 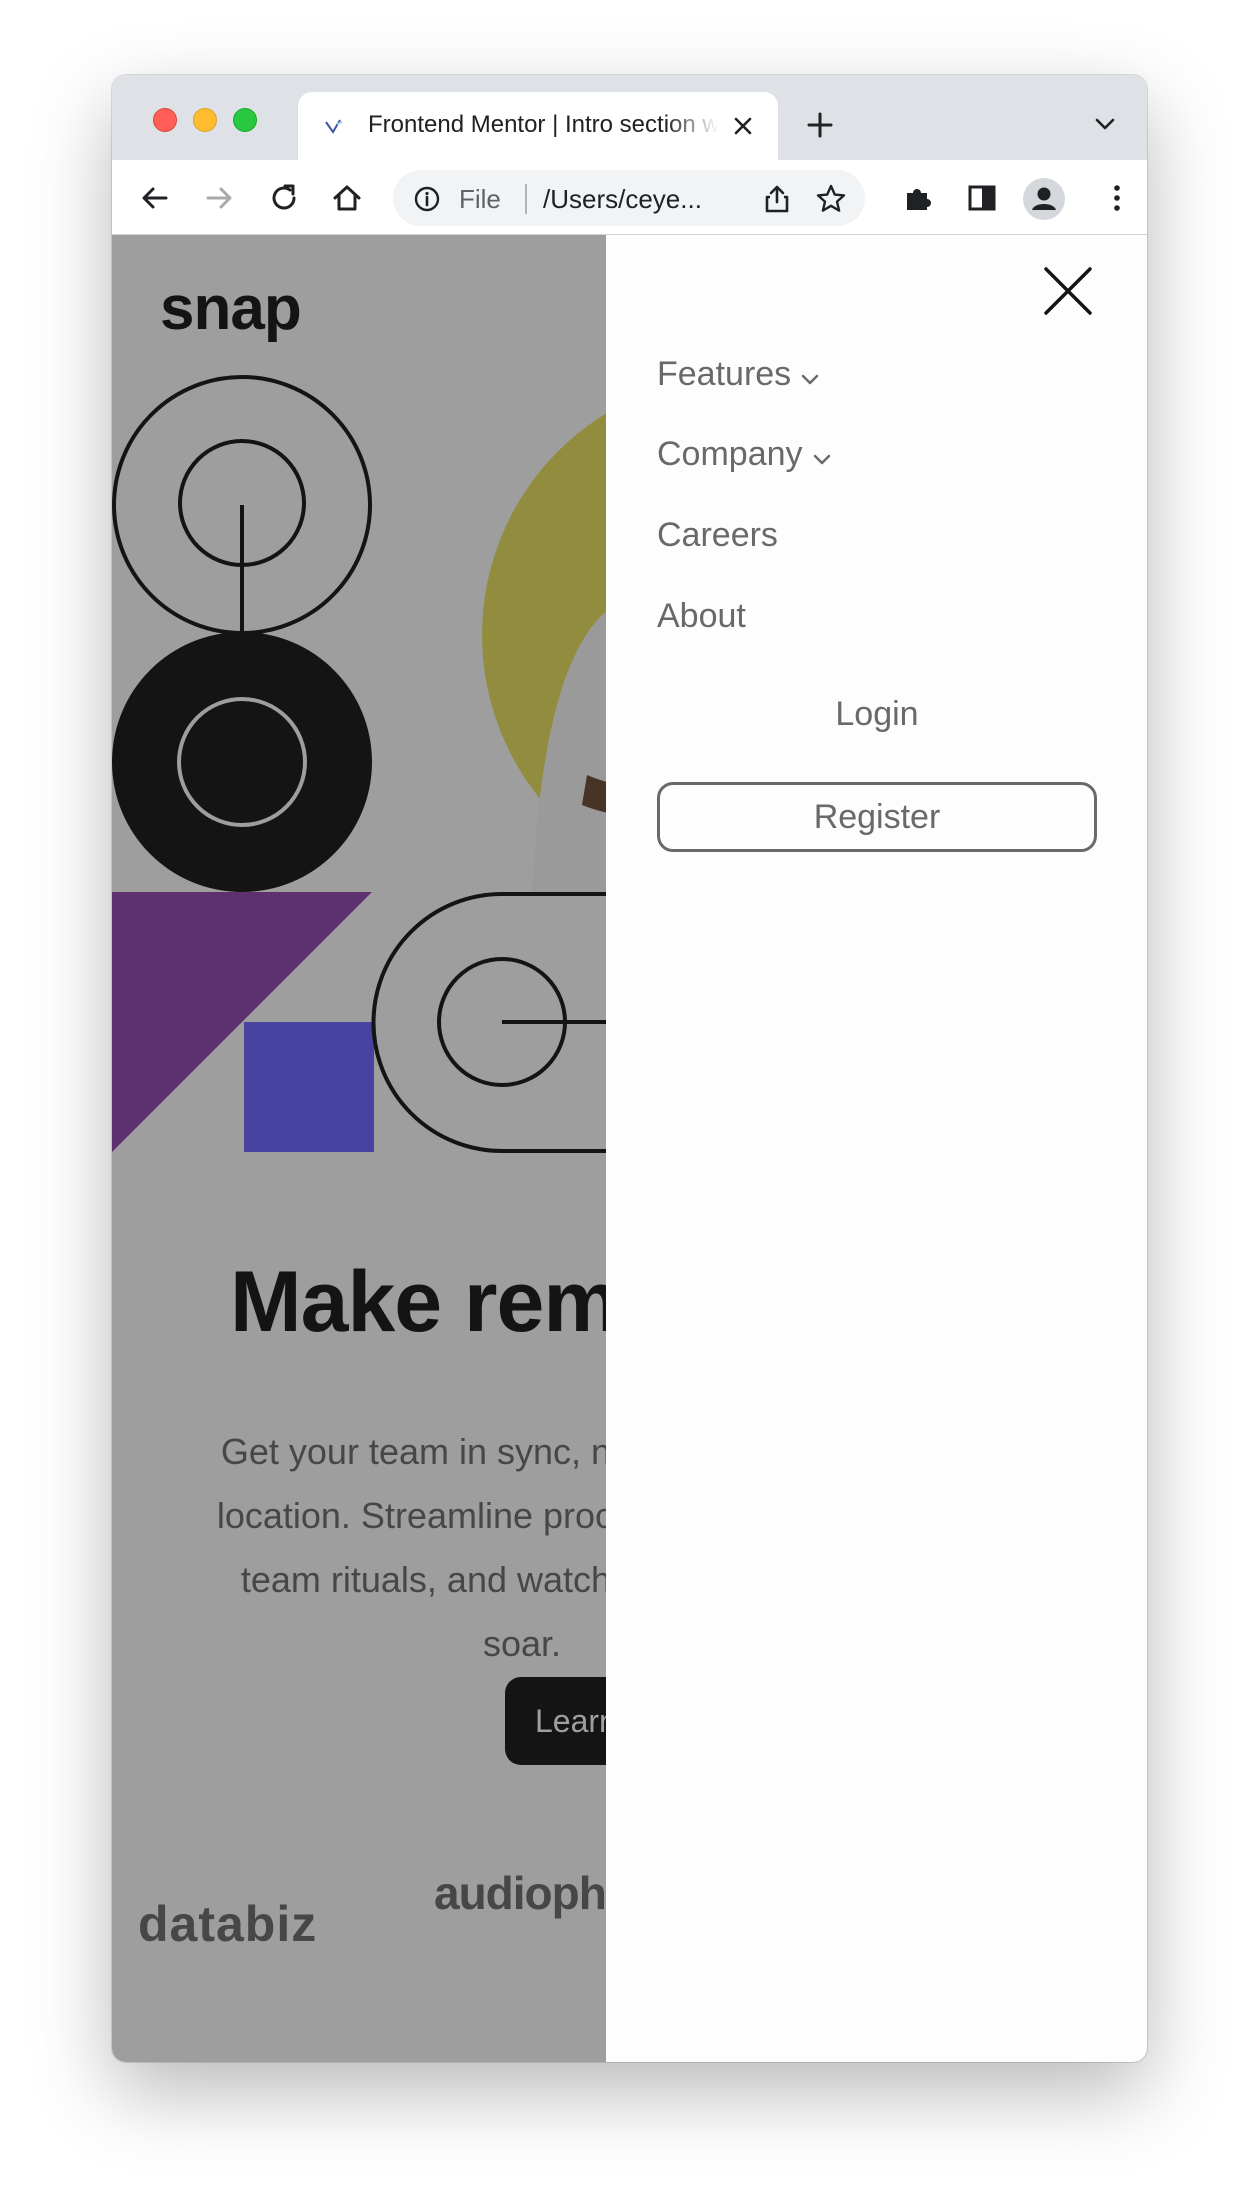 I want to click on close-tab-icon, so click(x=743, y=126).